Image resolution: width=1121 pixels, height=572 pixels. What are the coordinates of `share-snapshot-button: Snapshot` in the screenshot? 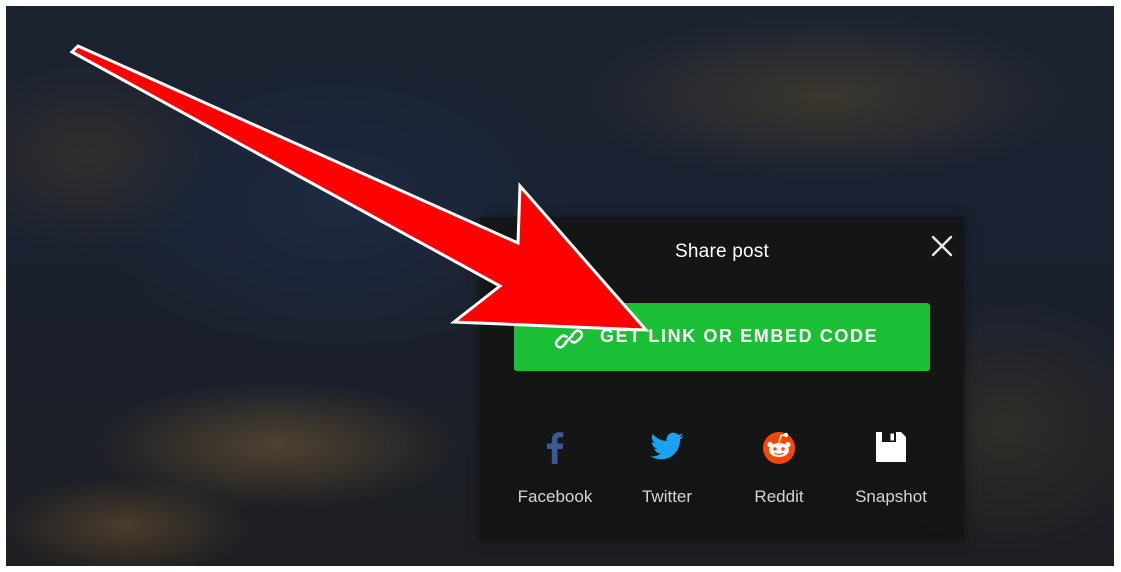 It's located at (891, 474).